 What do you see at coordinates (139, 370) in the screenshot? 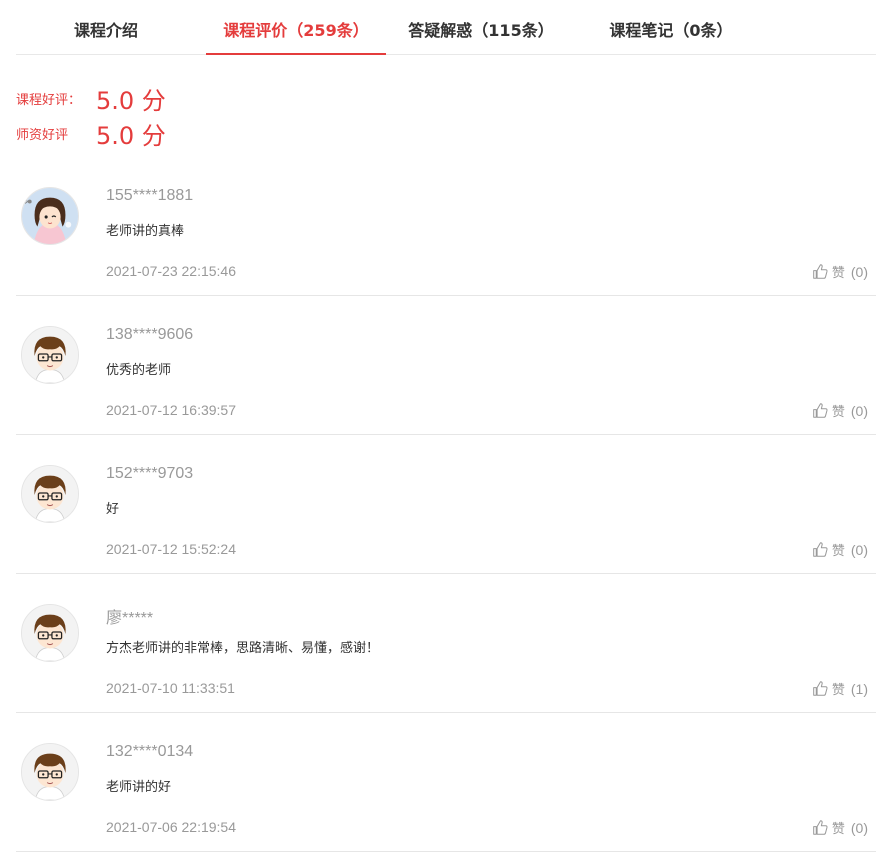
I see `review-content: 优秀的老师` at bounding box center [139, 370].